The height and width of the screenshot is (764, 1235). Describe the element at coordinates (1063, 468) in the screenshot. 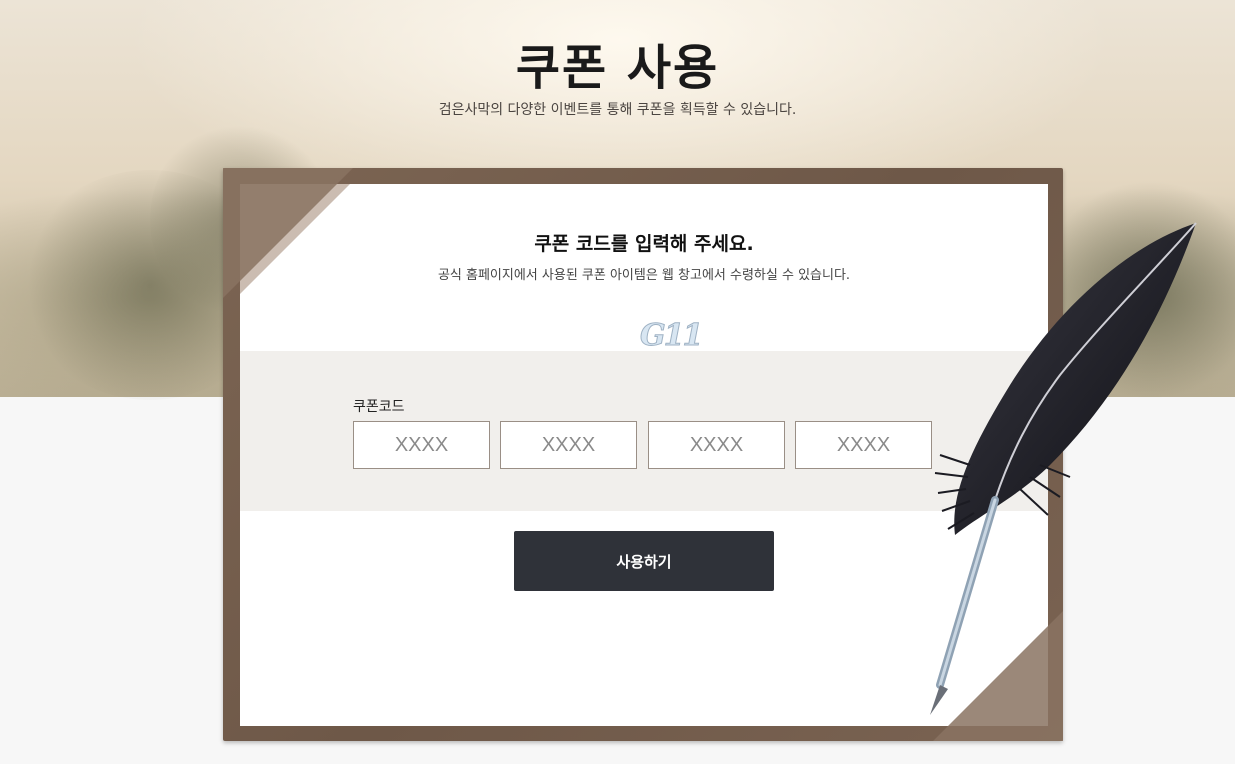

I see `quill-pen-icon` at that location.